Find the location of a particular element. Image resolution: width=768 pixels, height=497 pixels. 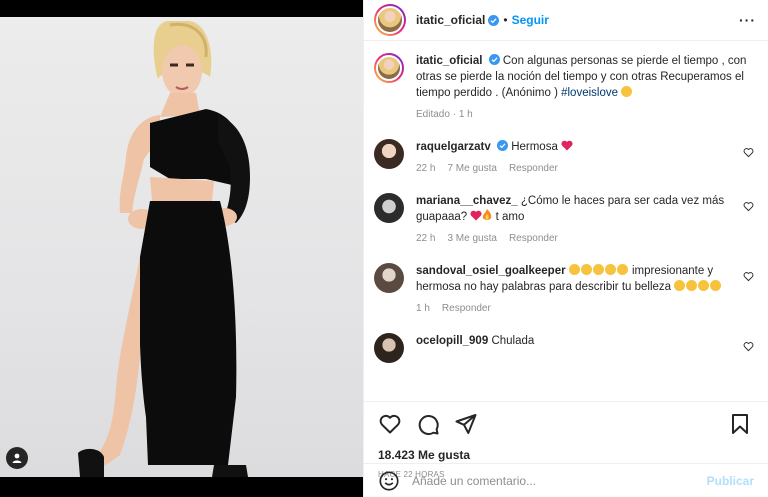

caption-meta: Editado · 1 h is located at coordinates (444, 114).